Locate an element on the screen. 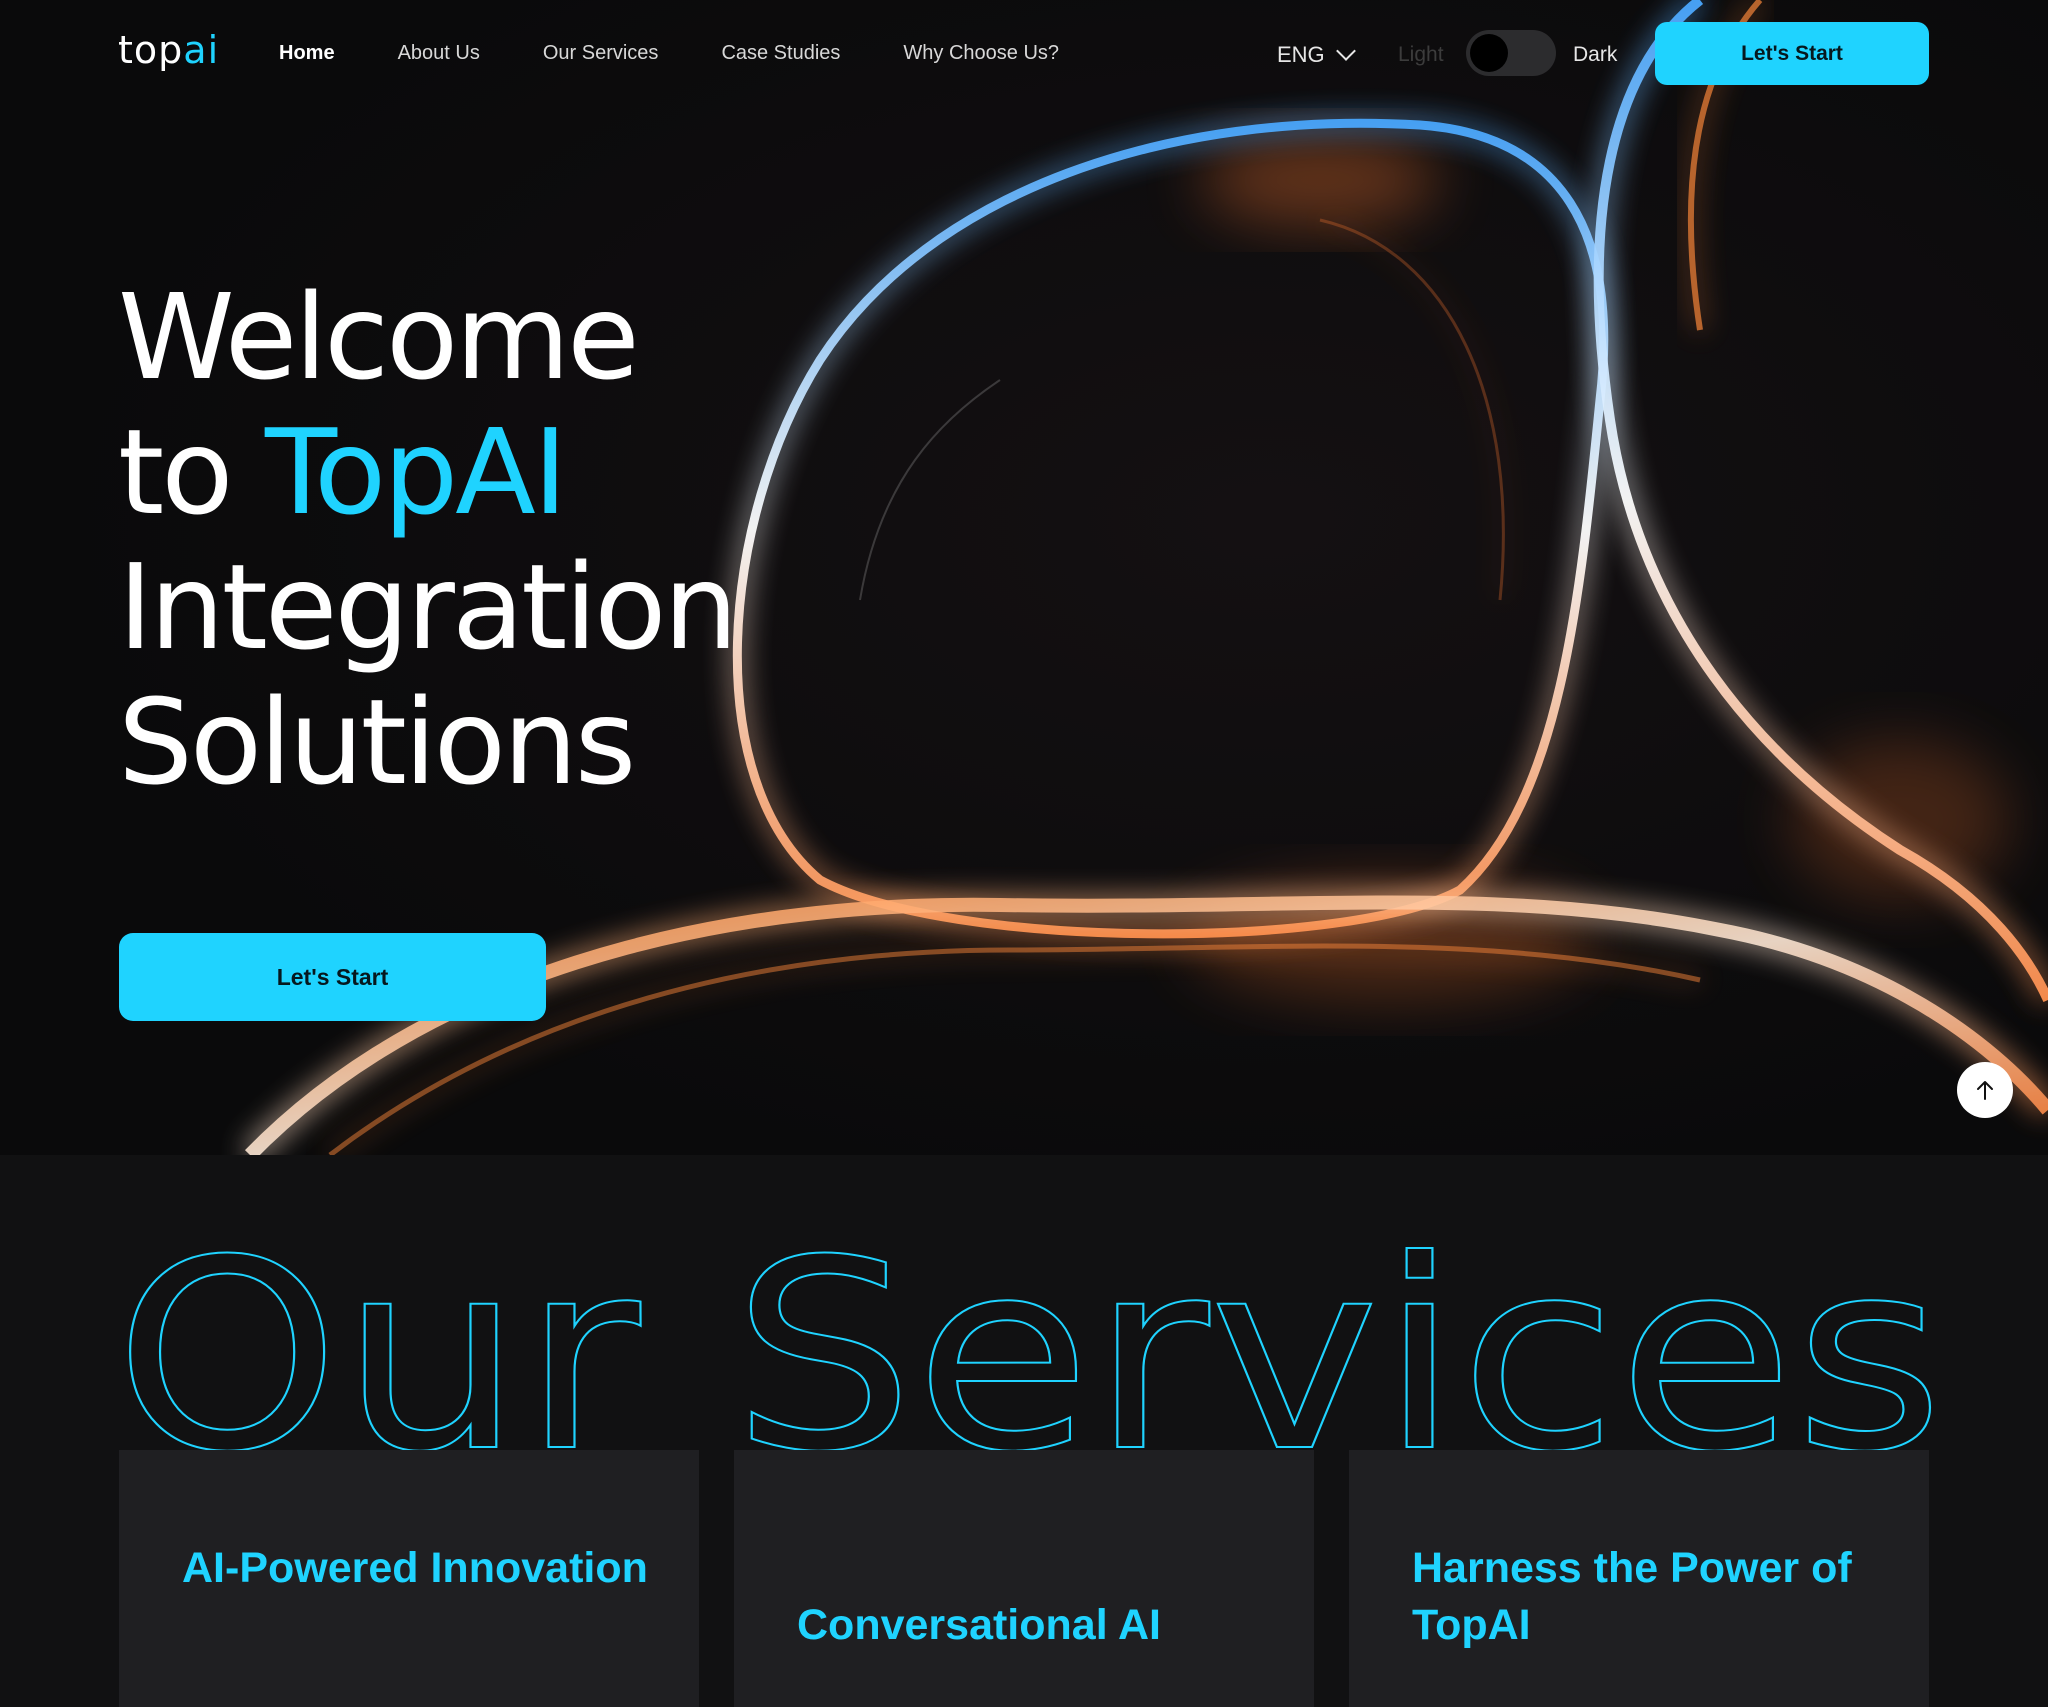 This screenshot has height=1707, width=2048. service-card-title: AI-Powered Innovation is located at coordinates (415, 1568).